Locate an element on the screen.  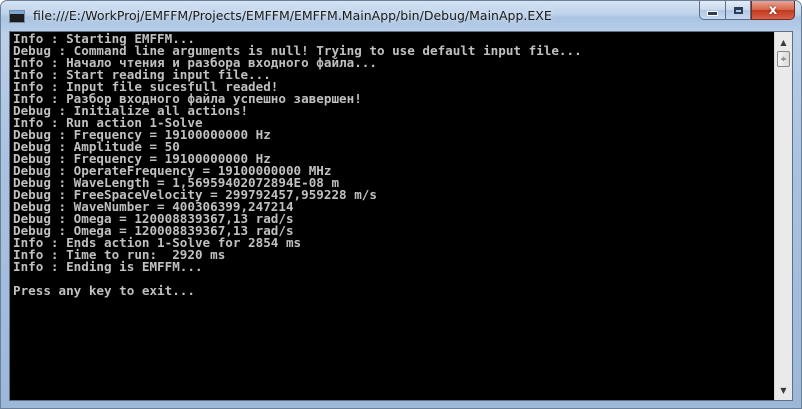
caption-buttons: x is located at coordinates (747, 11).